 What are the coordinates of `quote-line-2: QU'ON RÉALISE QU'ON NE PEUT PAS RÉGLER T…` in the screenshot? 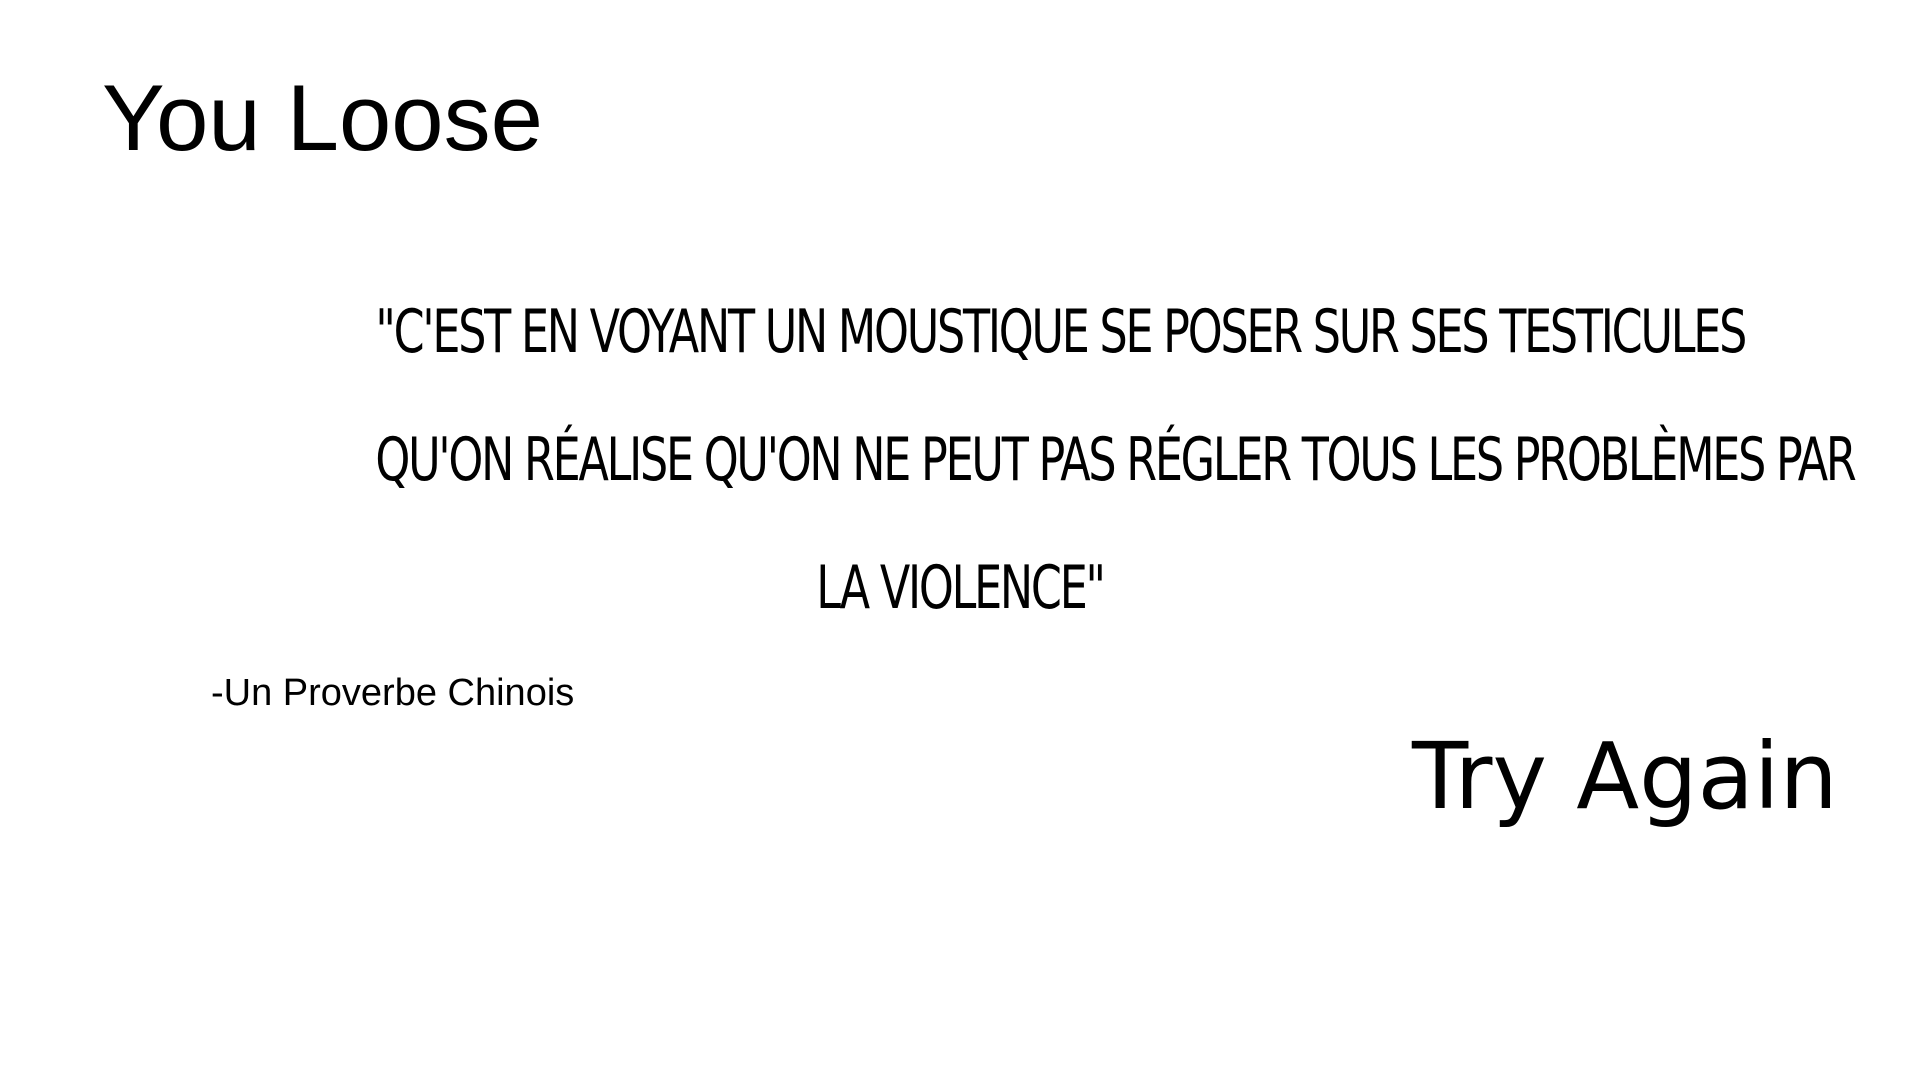 It's located at (1115, 460).